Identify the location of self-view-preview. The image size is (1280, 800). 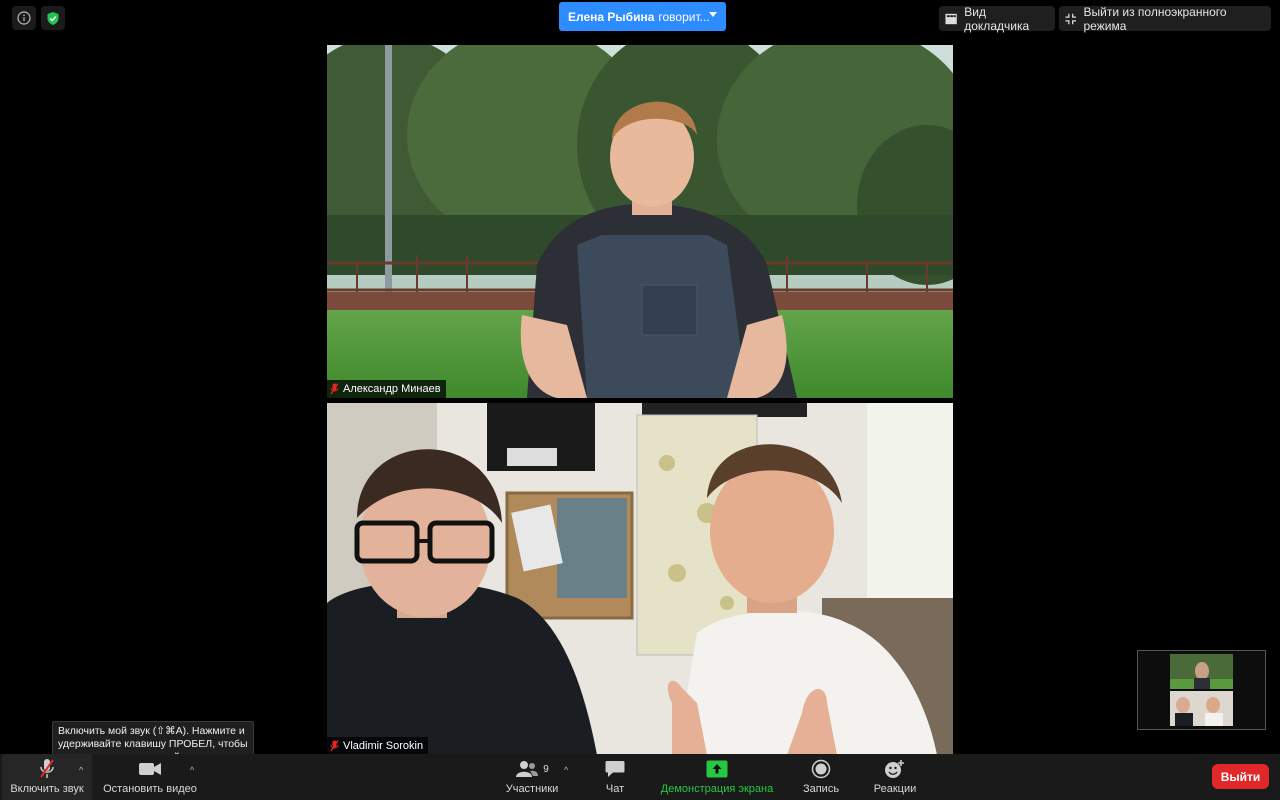
(1201, 690).